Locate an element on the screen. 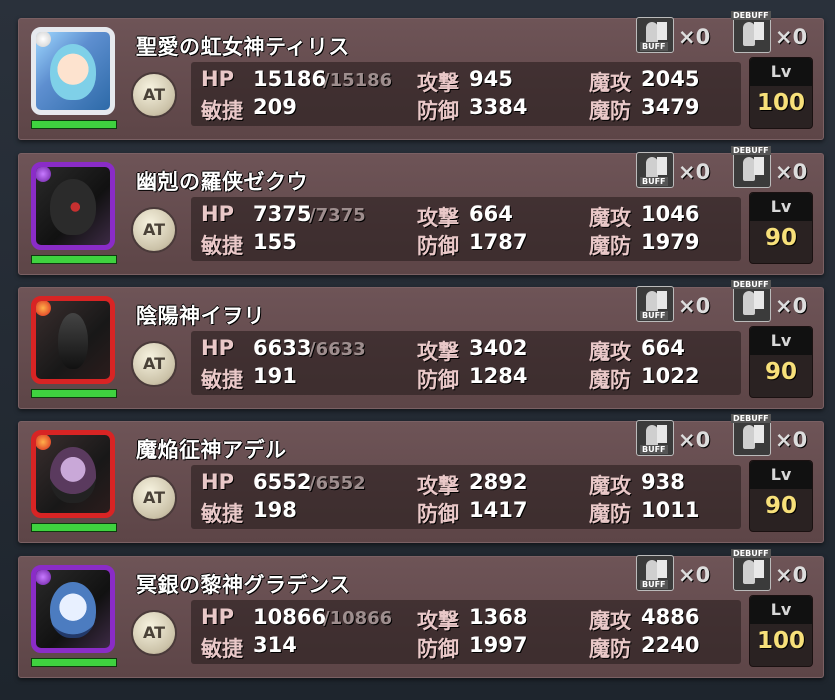  mdef-value: 2240 is located at coordinates (670, 645).